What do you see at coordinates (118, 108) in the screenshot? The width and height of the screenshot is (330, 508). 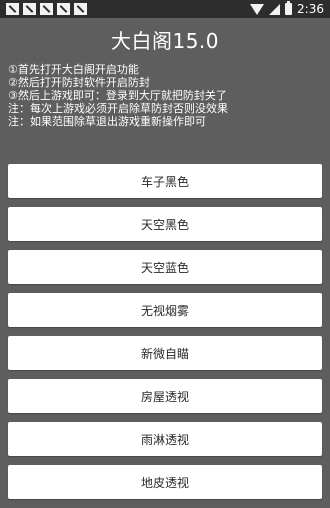 I see `instruction-line: 注：每次上游戏必须开启除草防封否则没效果` at bounding box center [118, 108].